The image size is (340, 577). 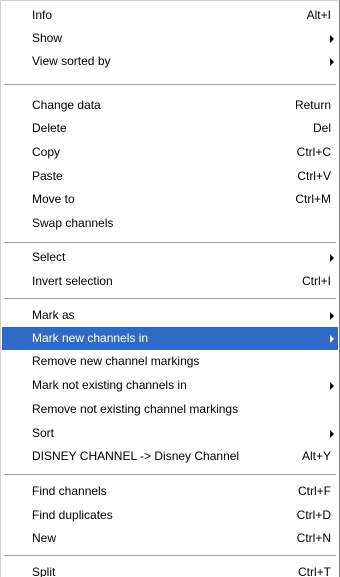 What do you see at coordinates (170, 105) in the screenshot?
I see `menu-item-change-data: Change data Return` at bounding box center [170, 105].